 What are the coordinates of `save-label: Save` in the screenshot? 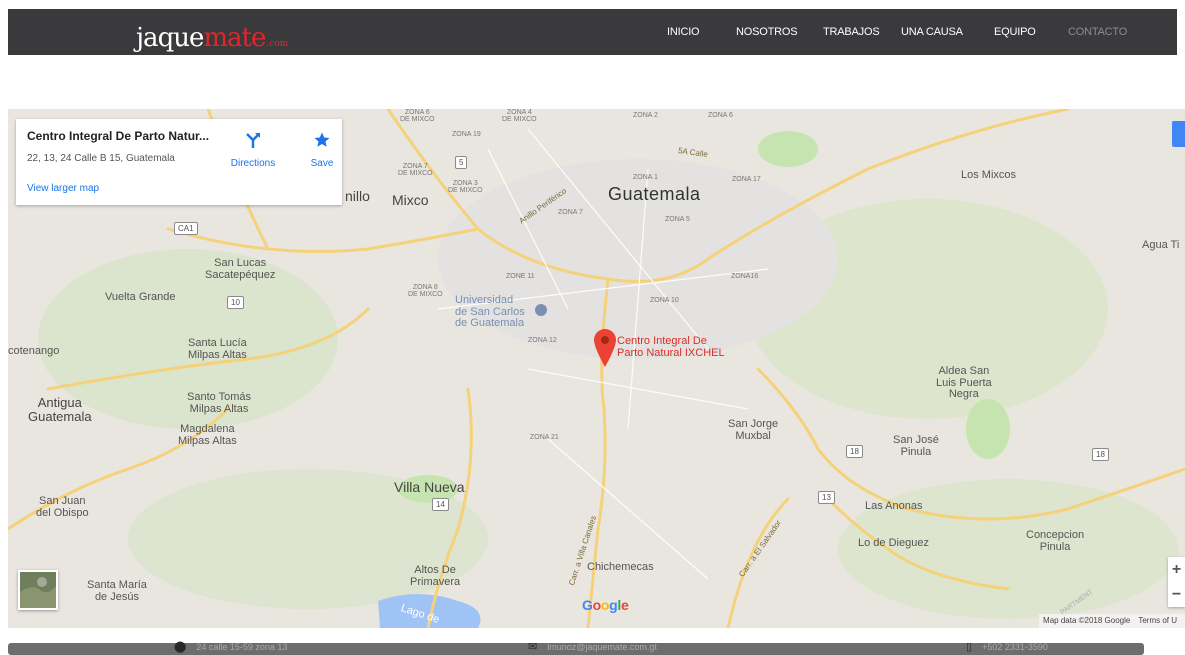 It's located at (322, 163).